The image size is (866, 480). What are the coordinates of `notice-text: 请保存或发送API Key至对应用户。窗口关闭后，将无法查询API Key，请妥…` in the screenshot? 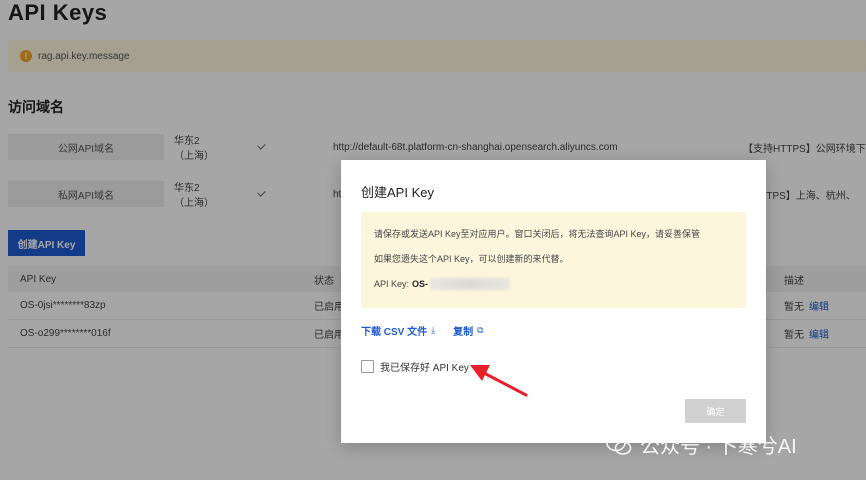 It's located at (537, 234).